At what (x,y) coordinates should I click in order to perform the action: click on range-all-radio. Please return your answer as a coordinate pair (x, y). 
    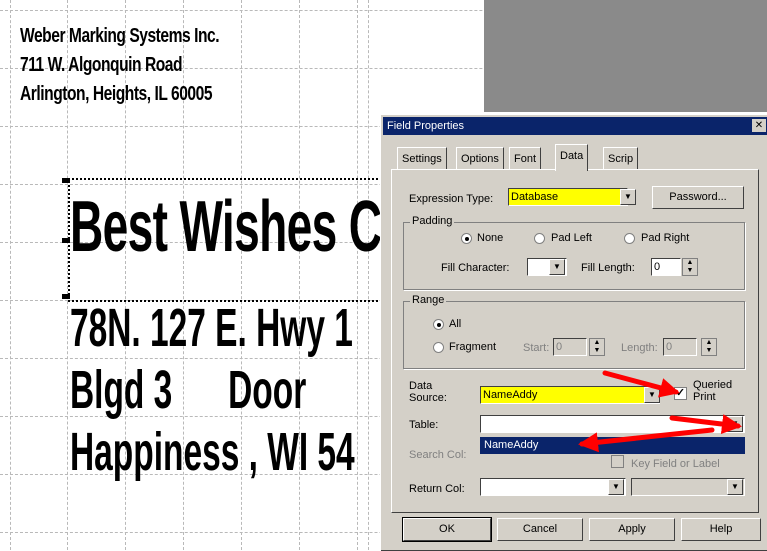
    Looking at the image, I should click on (438, 324).